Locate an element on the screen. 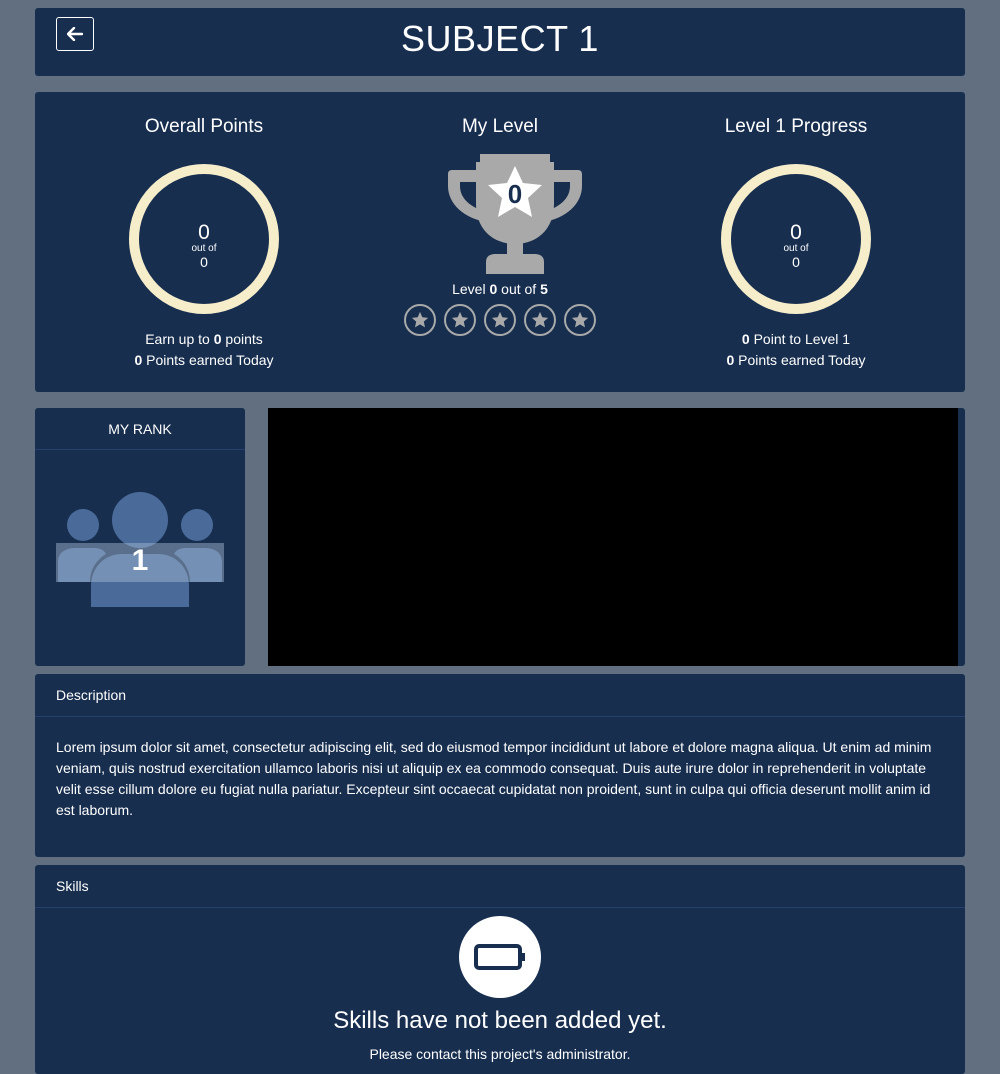  level-stars is located at coordinates (500, 320).